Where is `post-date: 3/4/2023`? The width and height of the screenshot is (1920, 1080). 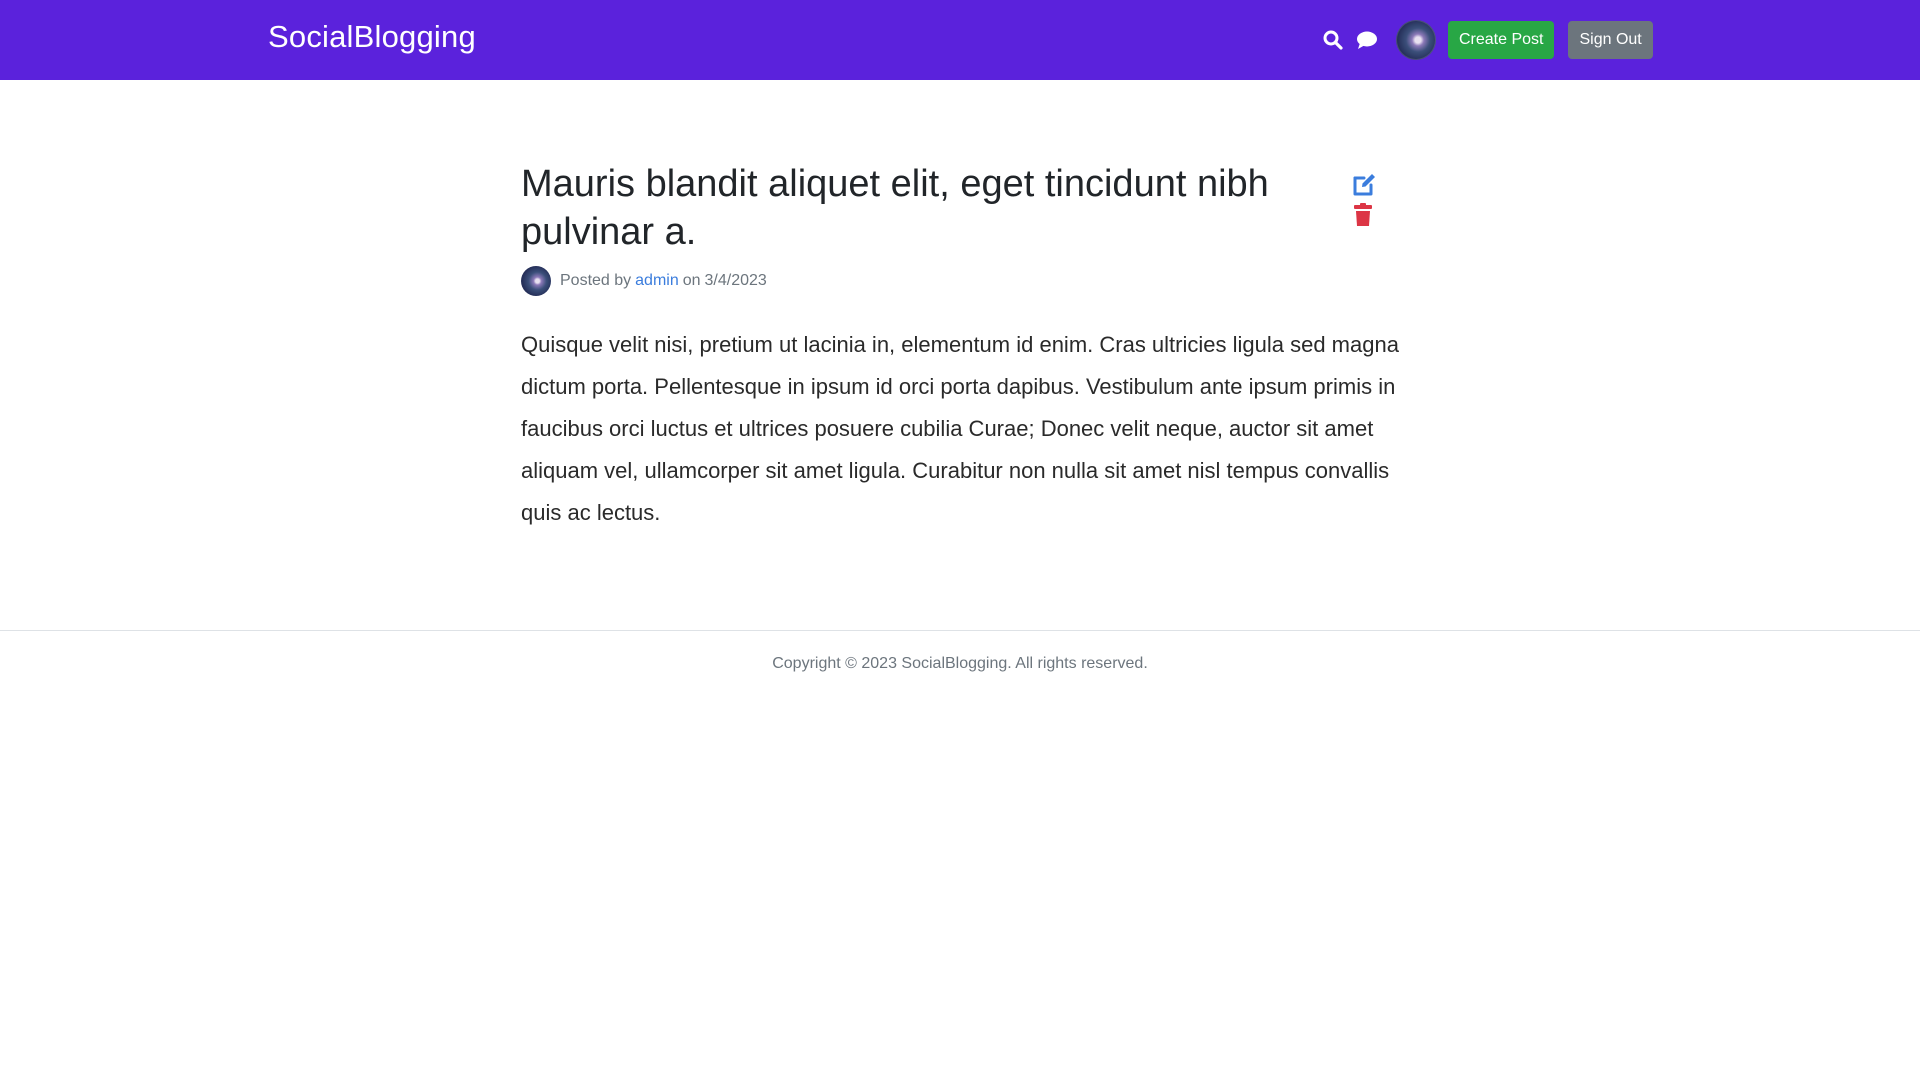
post-date: 3/4/2023 is located at coordinates (735, 280).